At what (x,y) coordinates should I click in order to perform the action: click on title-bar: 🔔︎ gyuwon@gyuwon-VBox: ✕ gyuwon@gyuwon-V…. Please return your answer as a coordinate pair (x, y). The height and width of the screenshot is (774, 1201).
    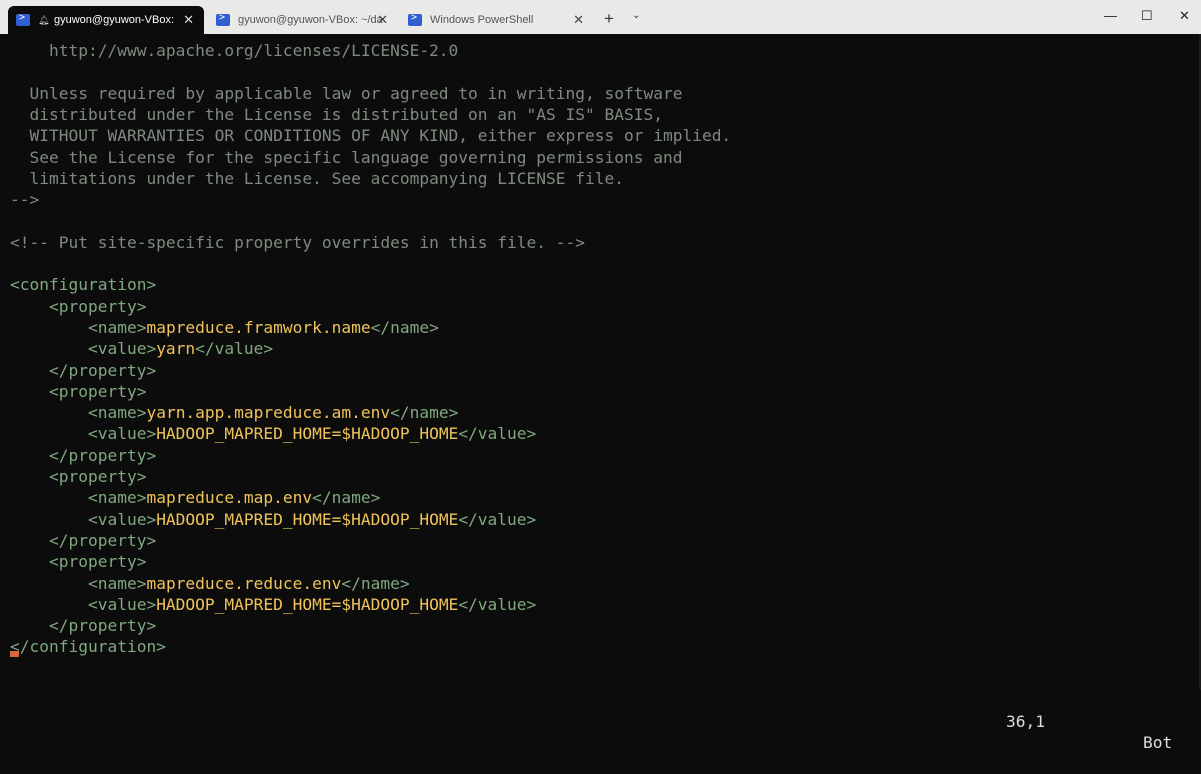
    Looking at the image, I should click on (600, 17).